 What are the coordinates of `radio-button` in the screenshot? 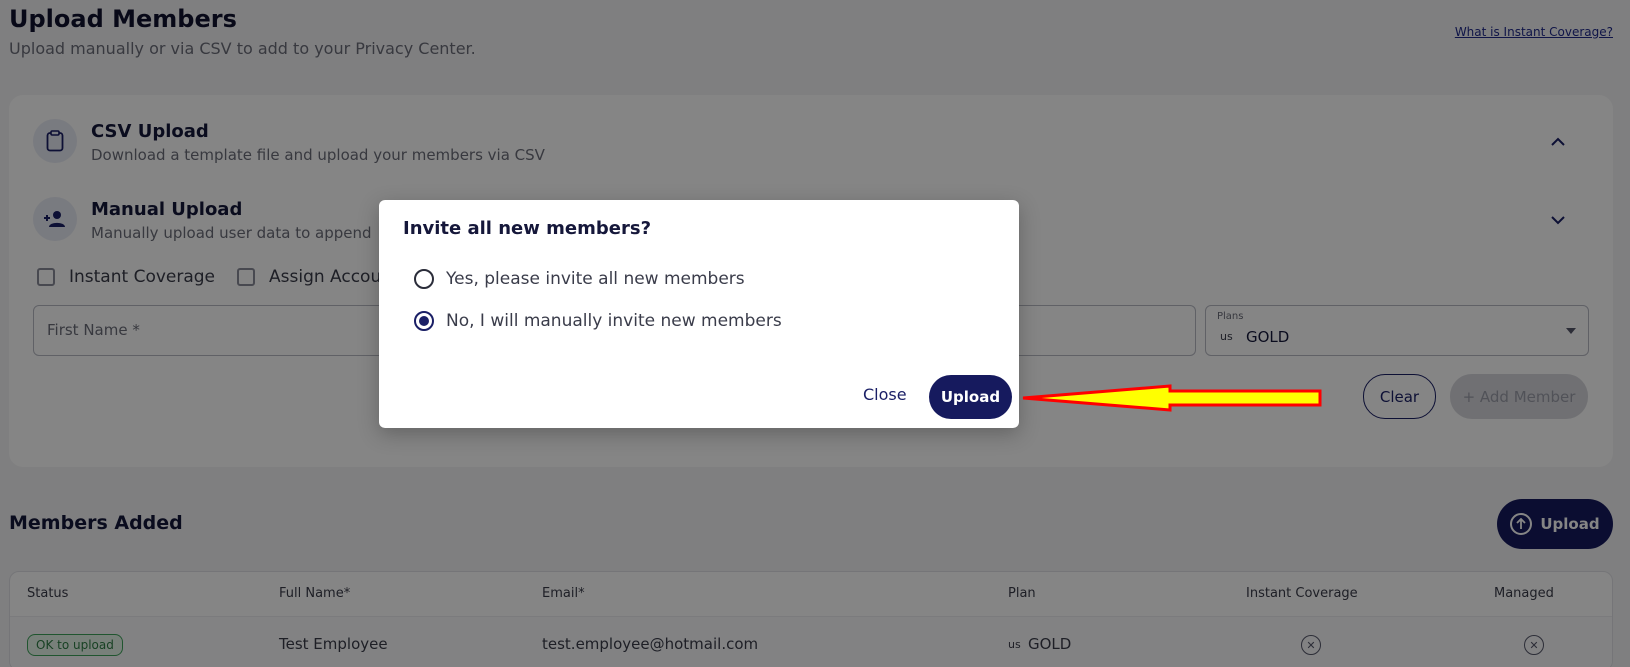 It's located at (424, 279).